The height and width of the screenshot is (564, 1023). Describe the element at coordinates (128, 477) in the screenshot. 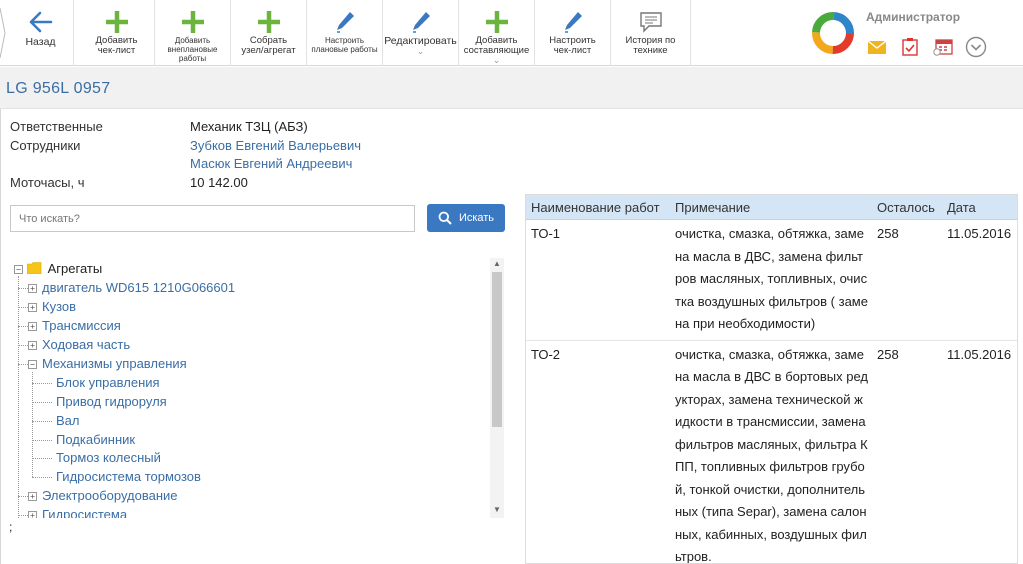

I see `tree-node: Гидросистема тормозов` at that location.